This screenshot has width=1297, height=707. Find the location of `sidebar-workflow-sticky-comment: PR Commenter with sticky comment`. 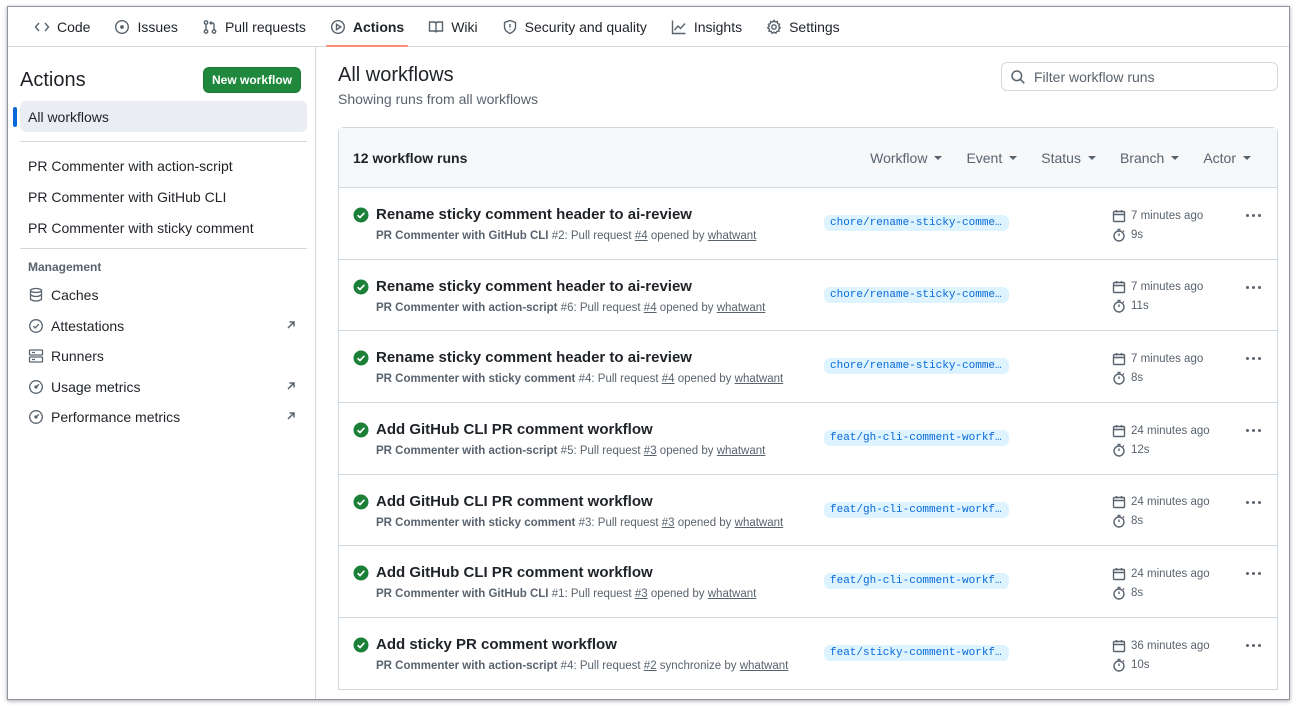

sidebar-workflow-sticky-comment: PR Commenter with sticky comment is located at coordinates (163, 228).